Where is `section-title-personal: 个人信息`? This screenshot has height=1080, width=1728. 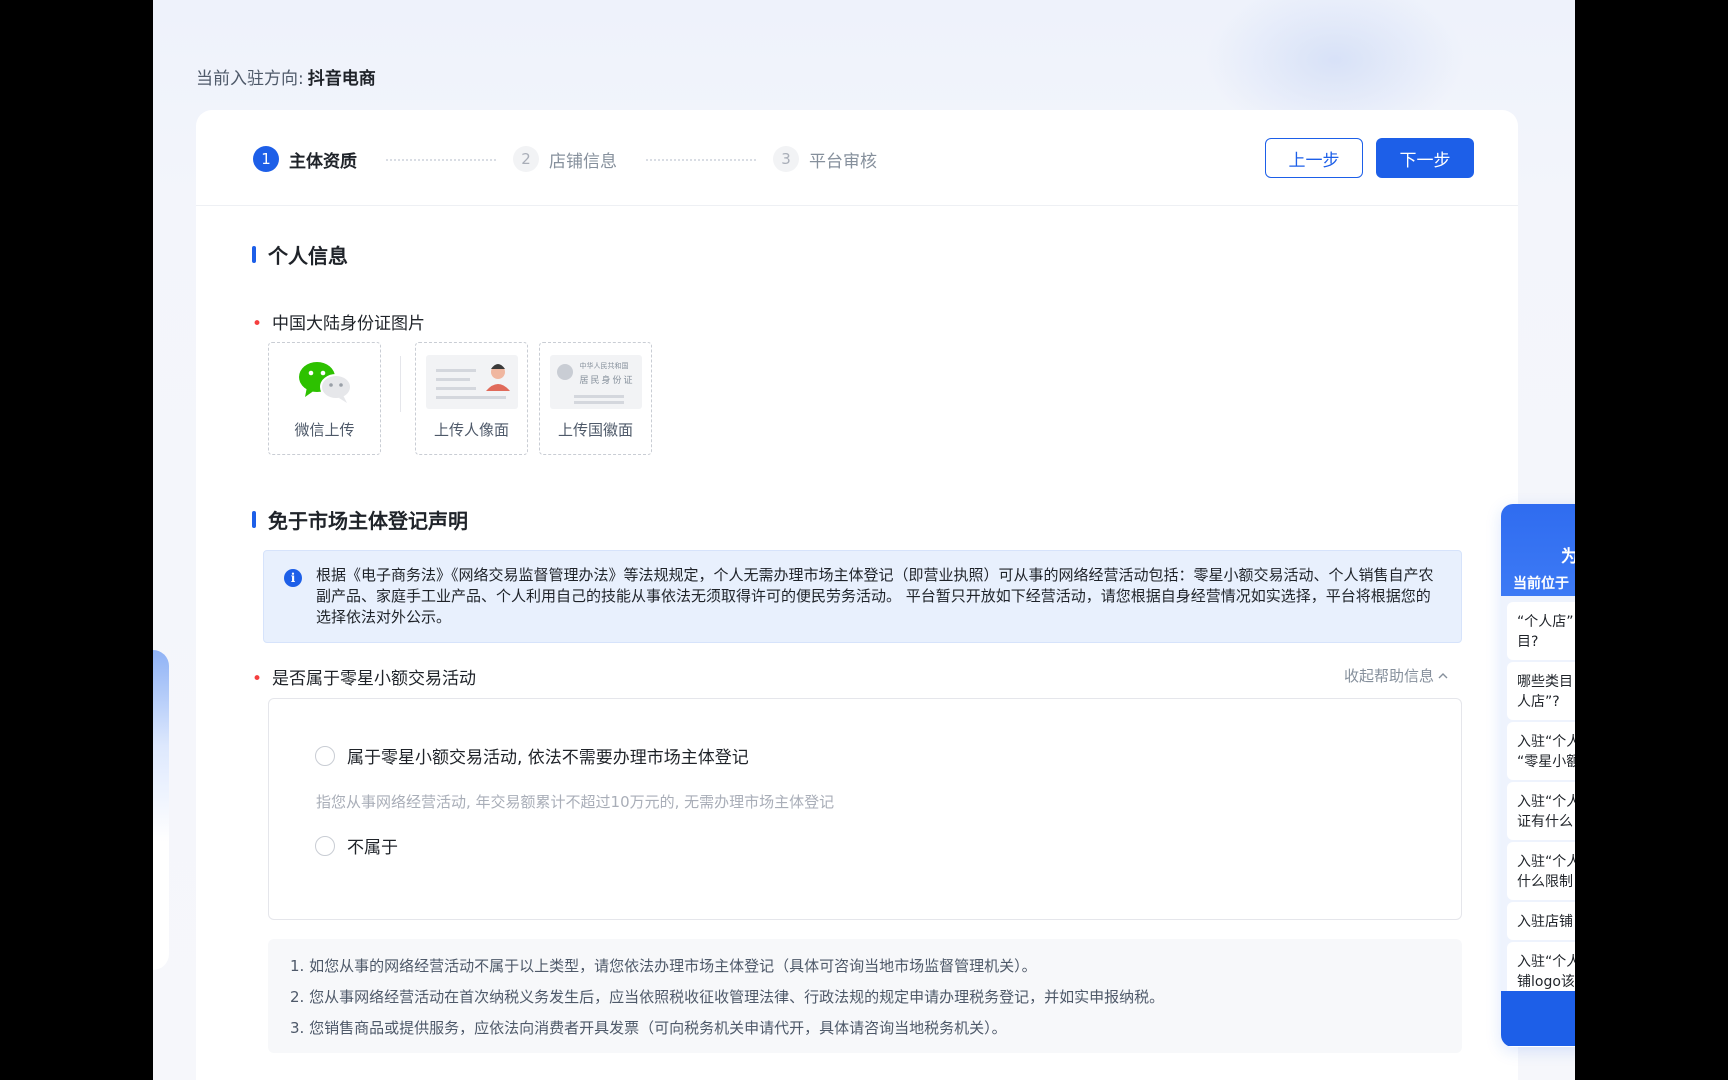 section-title-personal: 个人信息 is located at coordinates (300, 254).